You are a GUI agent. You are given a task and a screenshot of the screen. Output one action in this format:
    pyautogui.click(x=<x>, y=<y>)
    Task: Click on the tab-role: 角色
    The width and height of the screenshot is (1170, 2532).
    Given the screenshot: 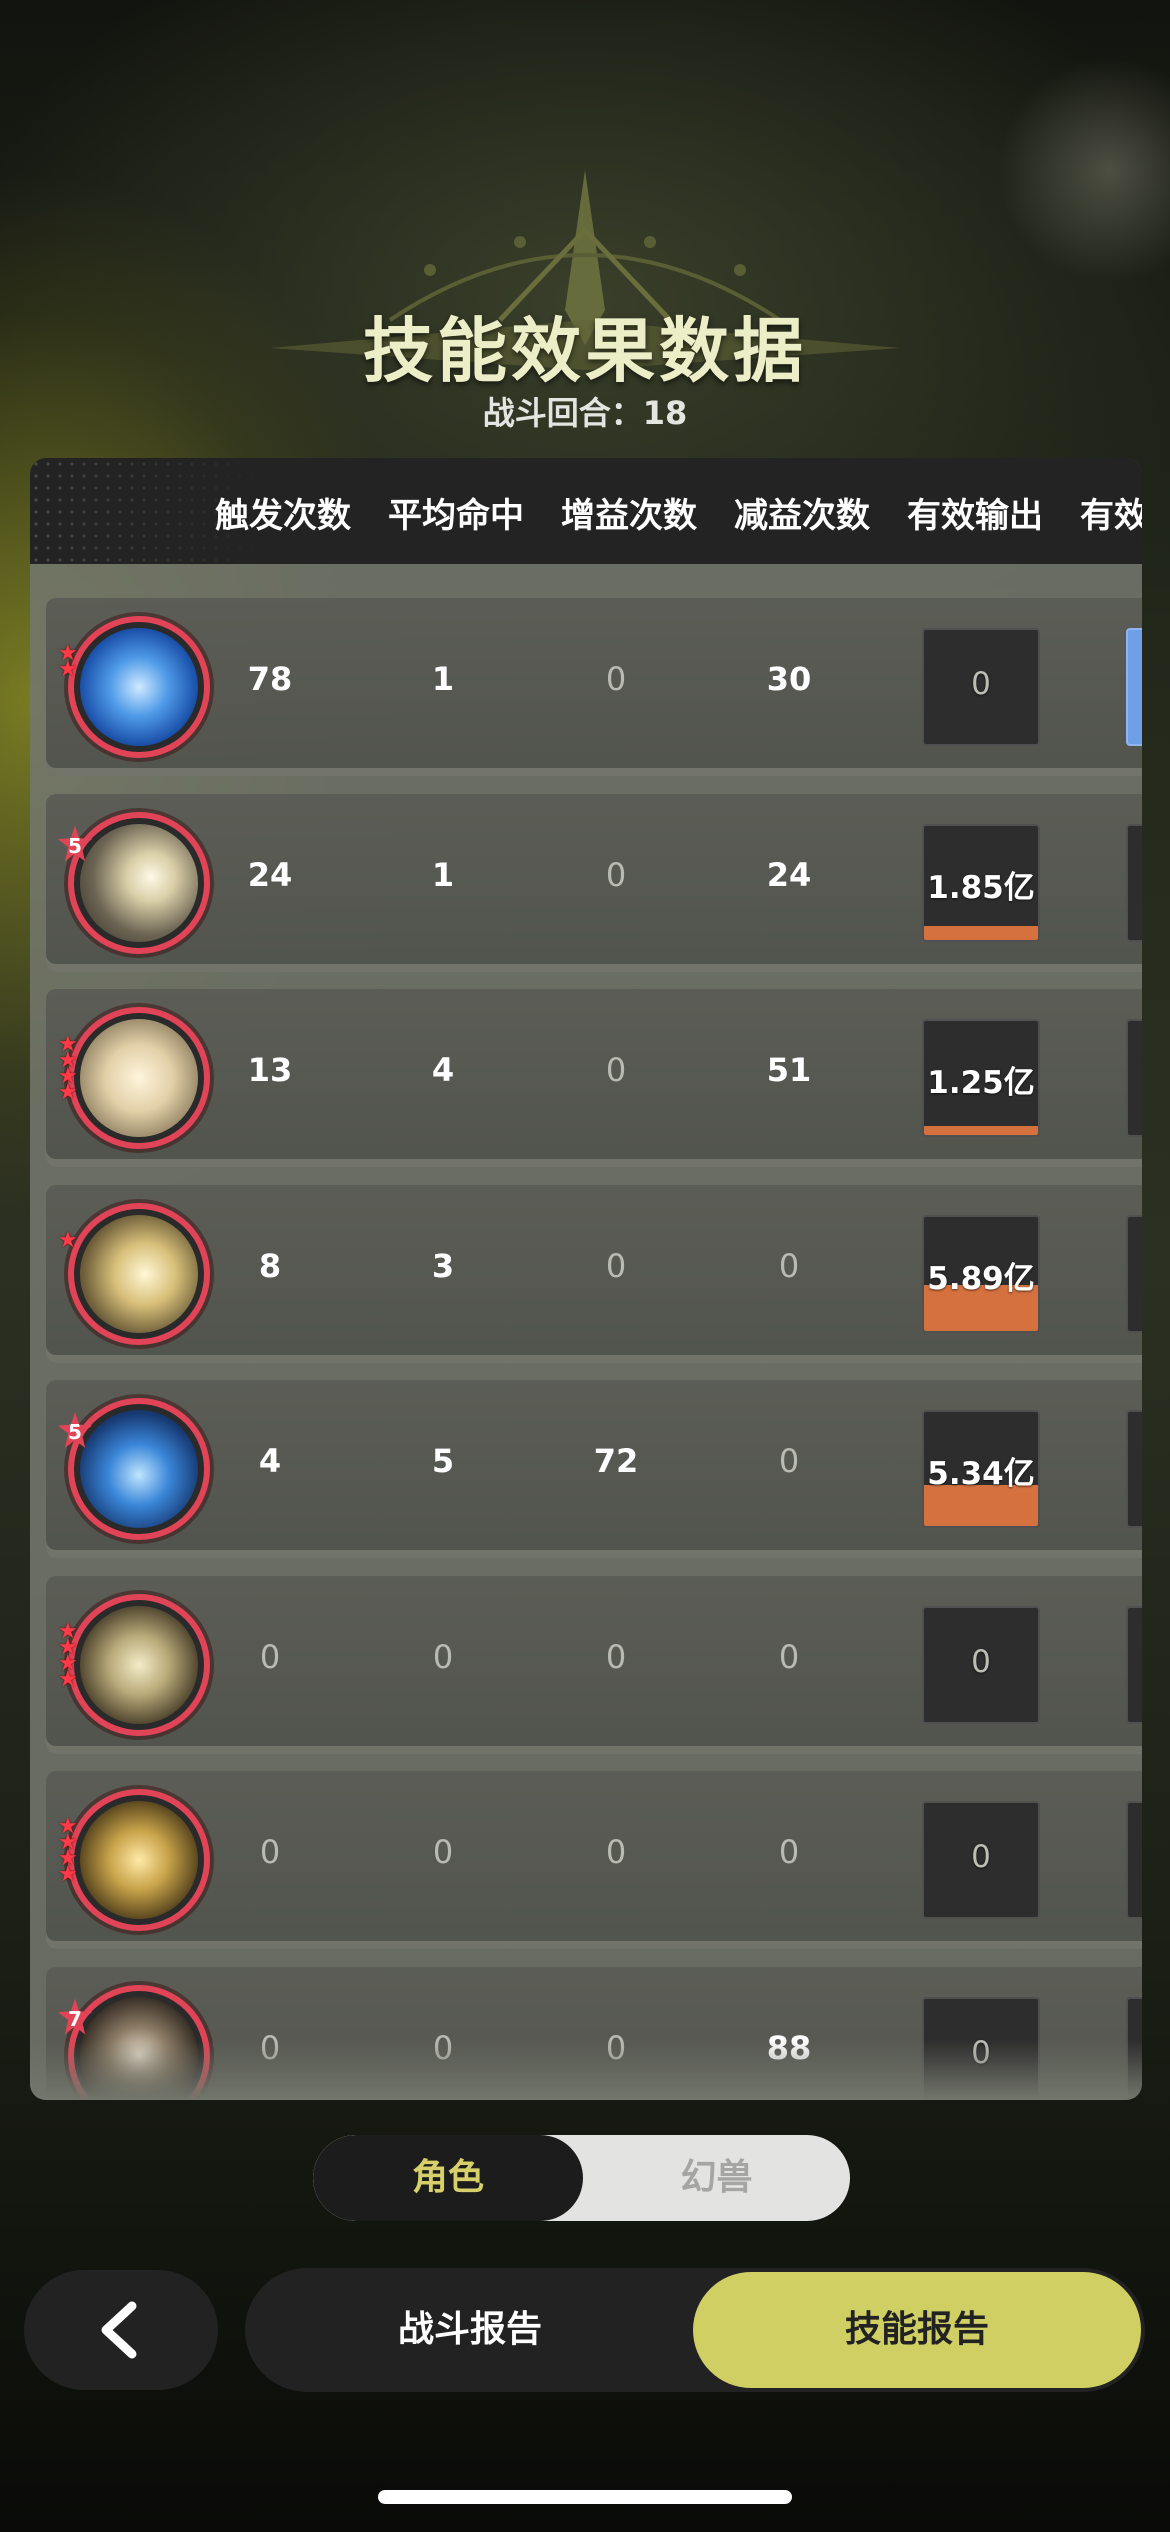 What is the action you would take?
    pyautogui.click(x=448, y=2178)
    